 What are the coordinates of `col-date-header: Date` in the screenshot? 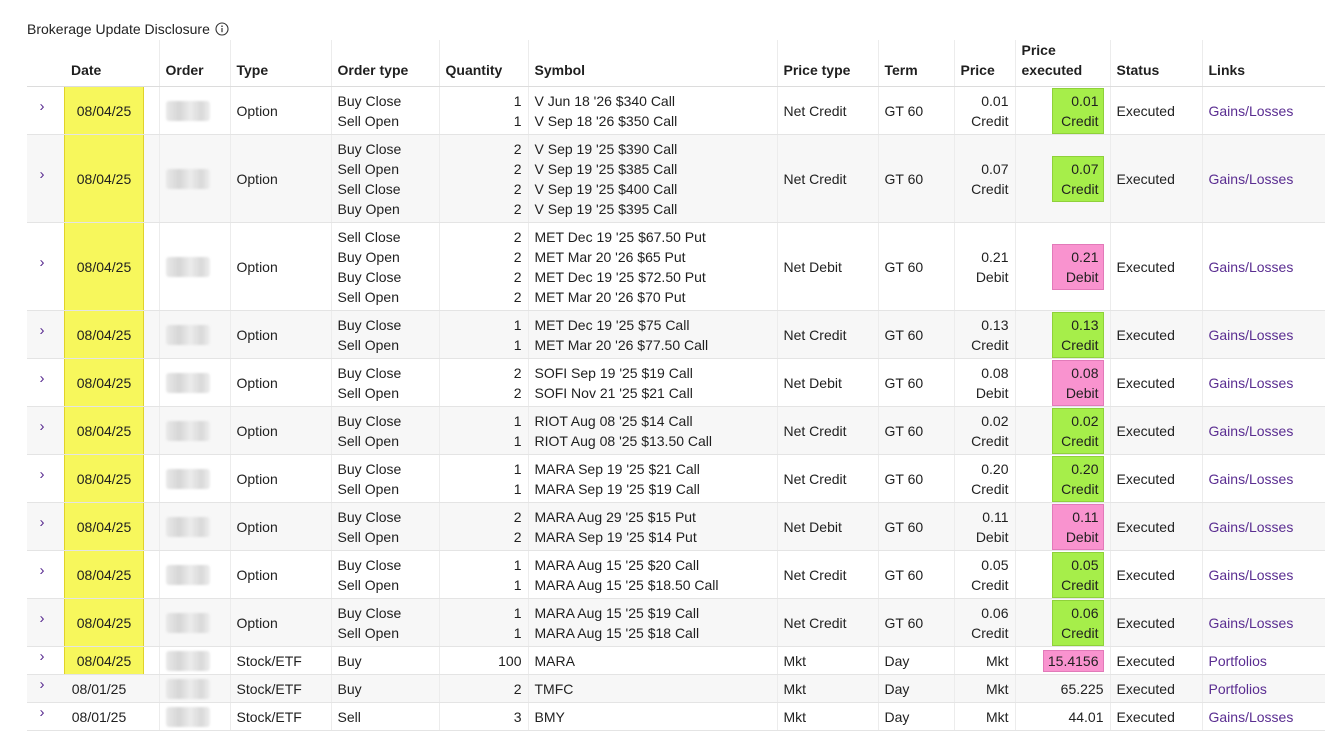 It's located at (108, 63).